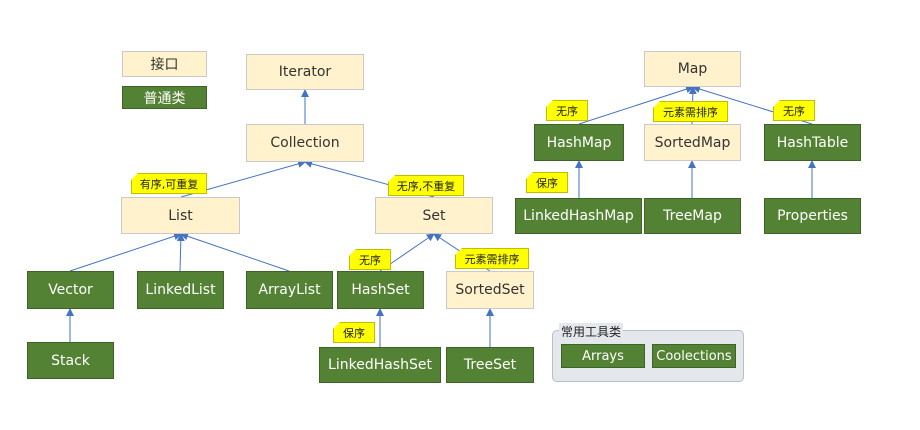 The image size is (920, 430). I want to click on tool-arrays: Arrays, so click(603, 356).